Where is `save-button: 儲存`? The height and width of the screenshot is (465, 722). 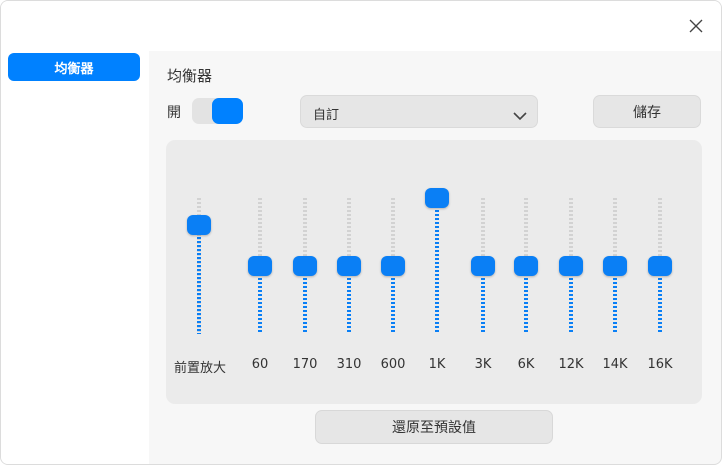
save-button: 儲存 is located at coordinates (647, 111).